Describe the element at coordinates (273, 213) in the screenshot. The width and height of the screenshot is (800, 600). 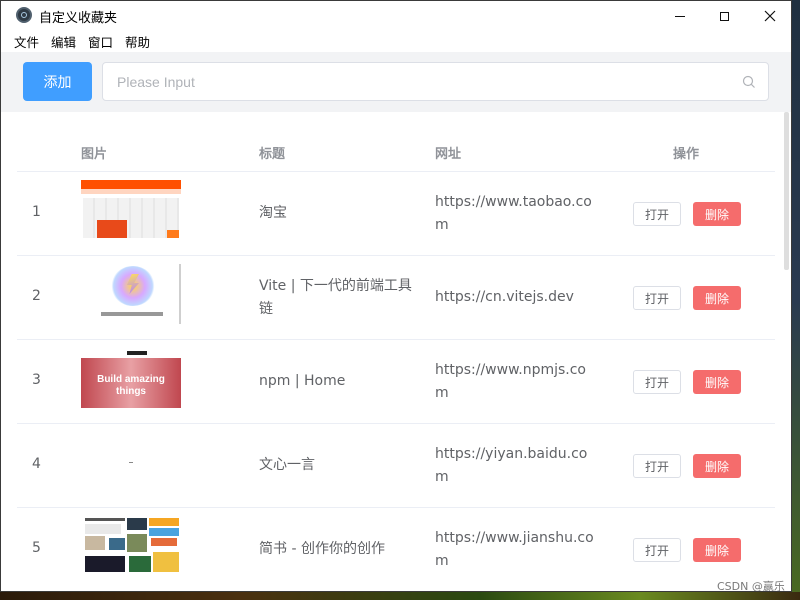
I see `row-title: 淘宝` at that location.